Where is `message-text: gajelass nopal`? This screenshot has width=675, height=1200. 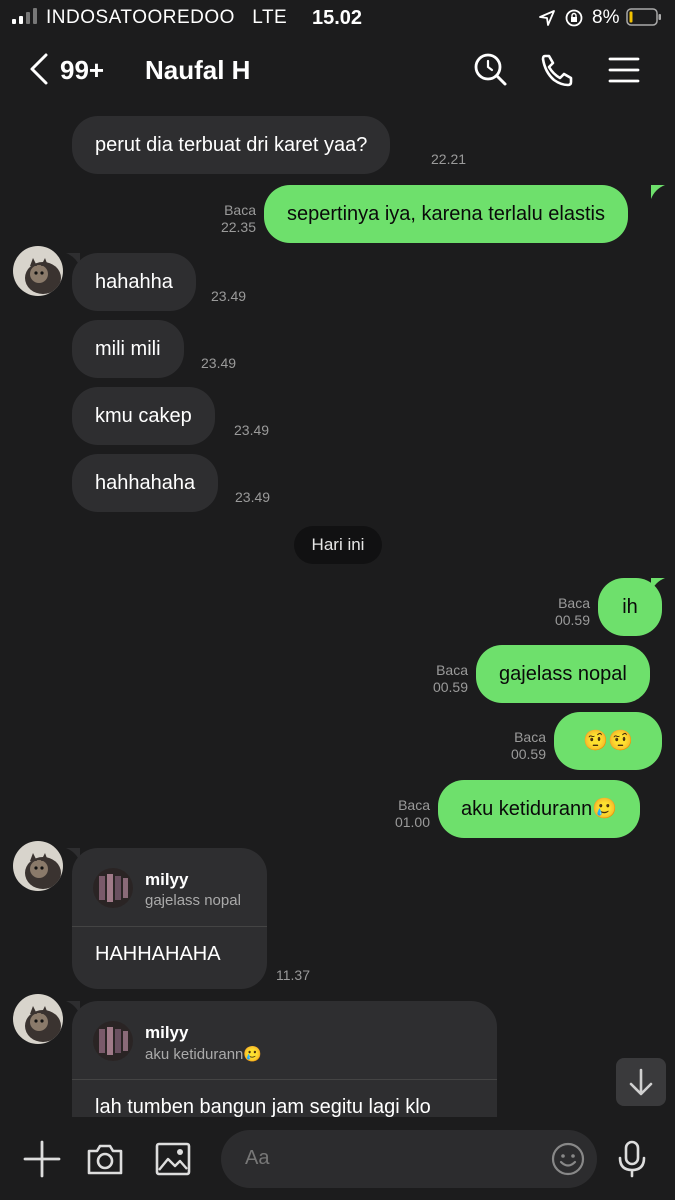
message-text: gajelass nopal is located at coordinates (563, 674).